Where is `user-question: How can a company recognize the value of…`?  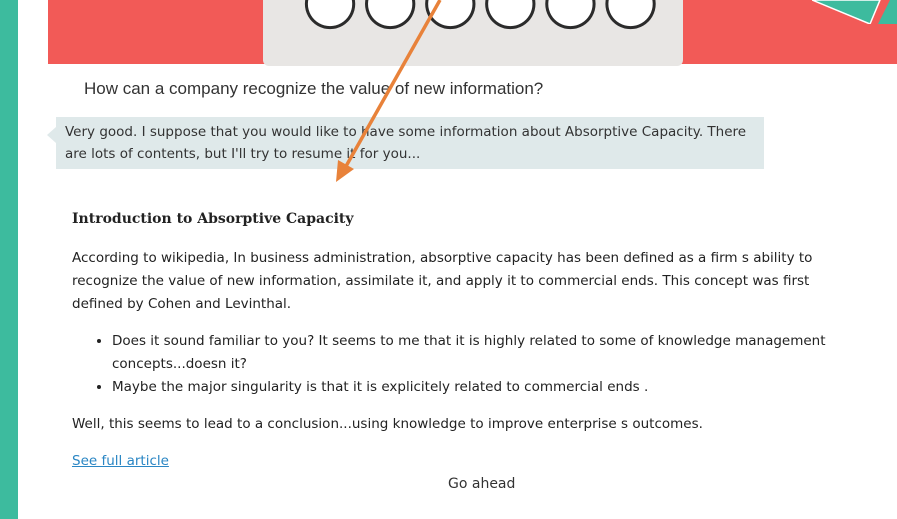
user-question: How can a company recognize the value of… is located at coordinates (314, 88).